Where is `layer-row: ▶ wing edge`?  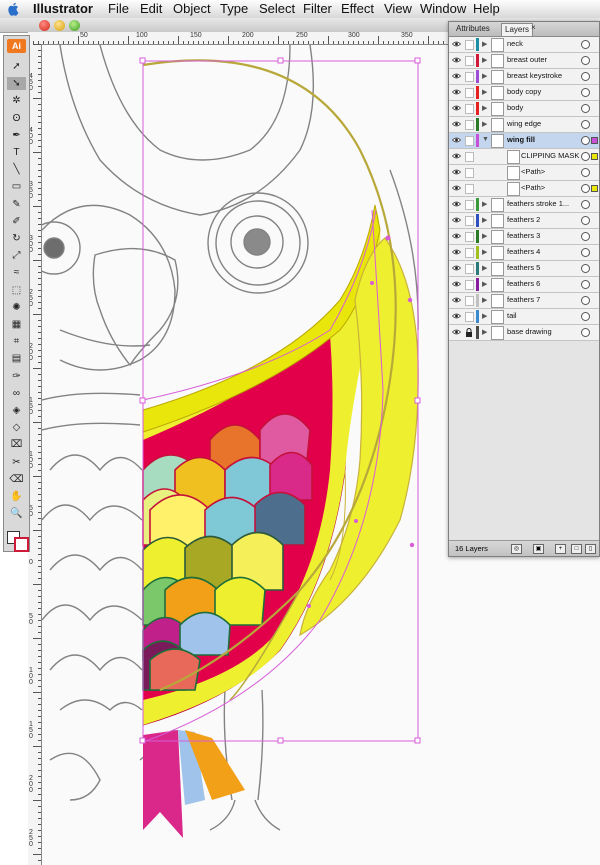
layer-row: ▶ wing edge is located at coordinates (524, 125).